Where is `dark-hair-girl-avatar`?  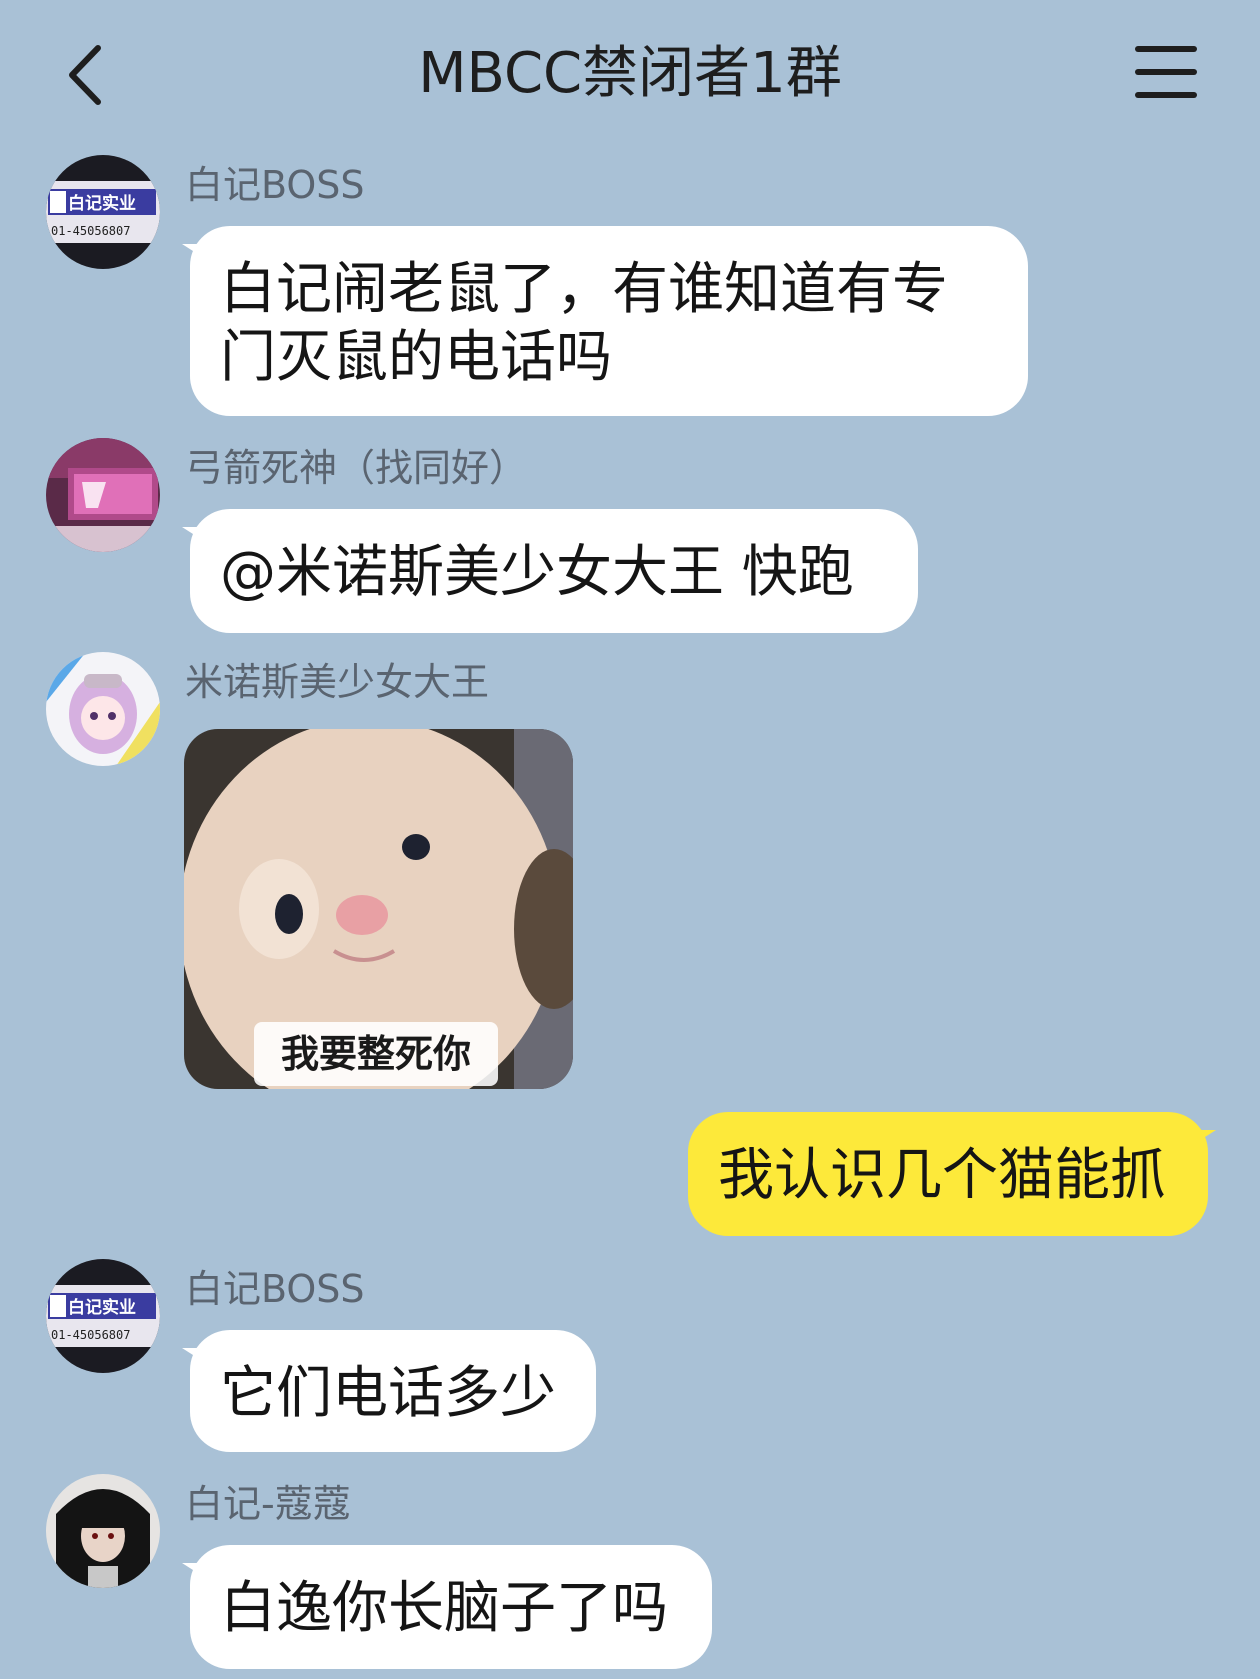 dark-hair-girl-avatar is located at coordinates (103, 1531).